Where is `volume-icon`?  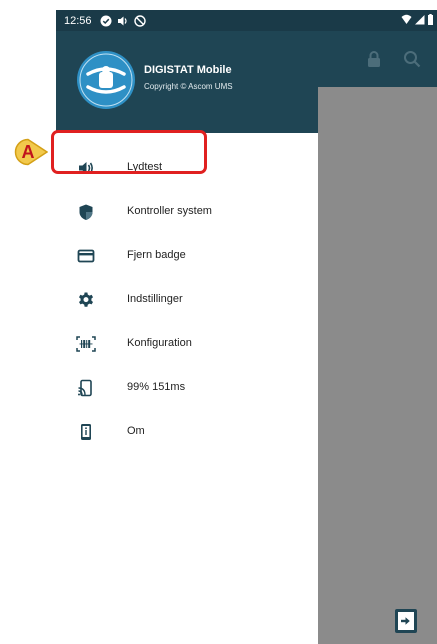
volume-icon is located at coordinates (123, 21).